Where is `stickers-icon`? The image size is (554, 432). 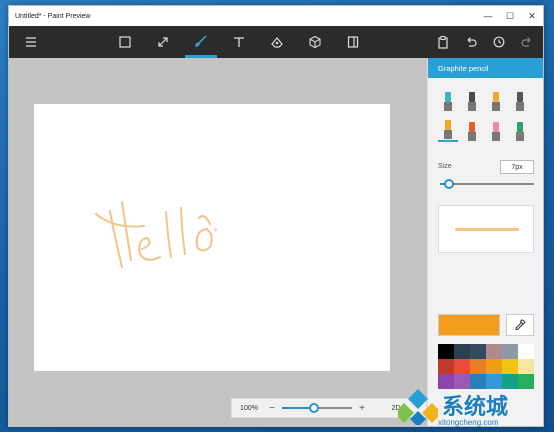 stickers-icon is located at coordinates (277, 42).